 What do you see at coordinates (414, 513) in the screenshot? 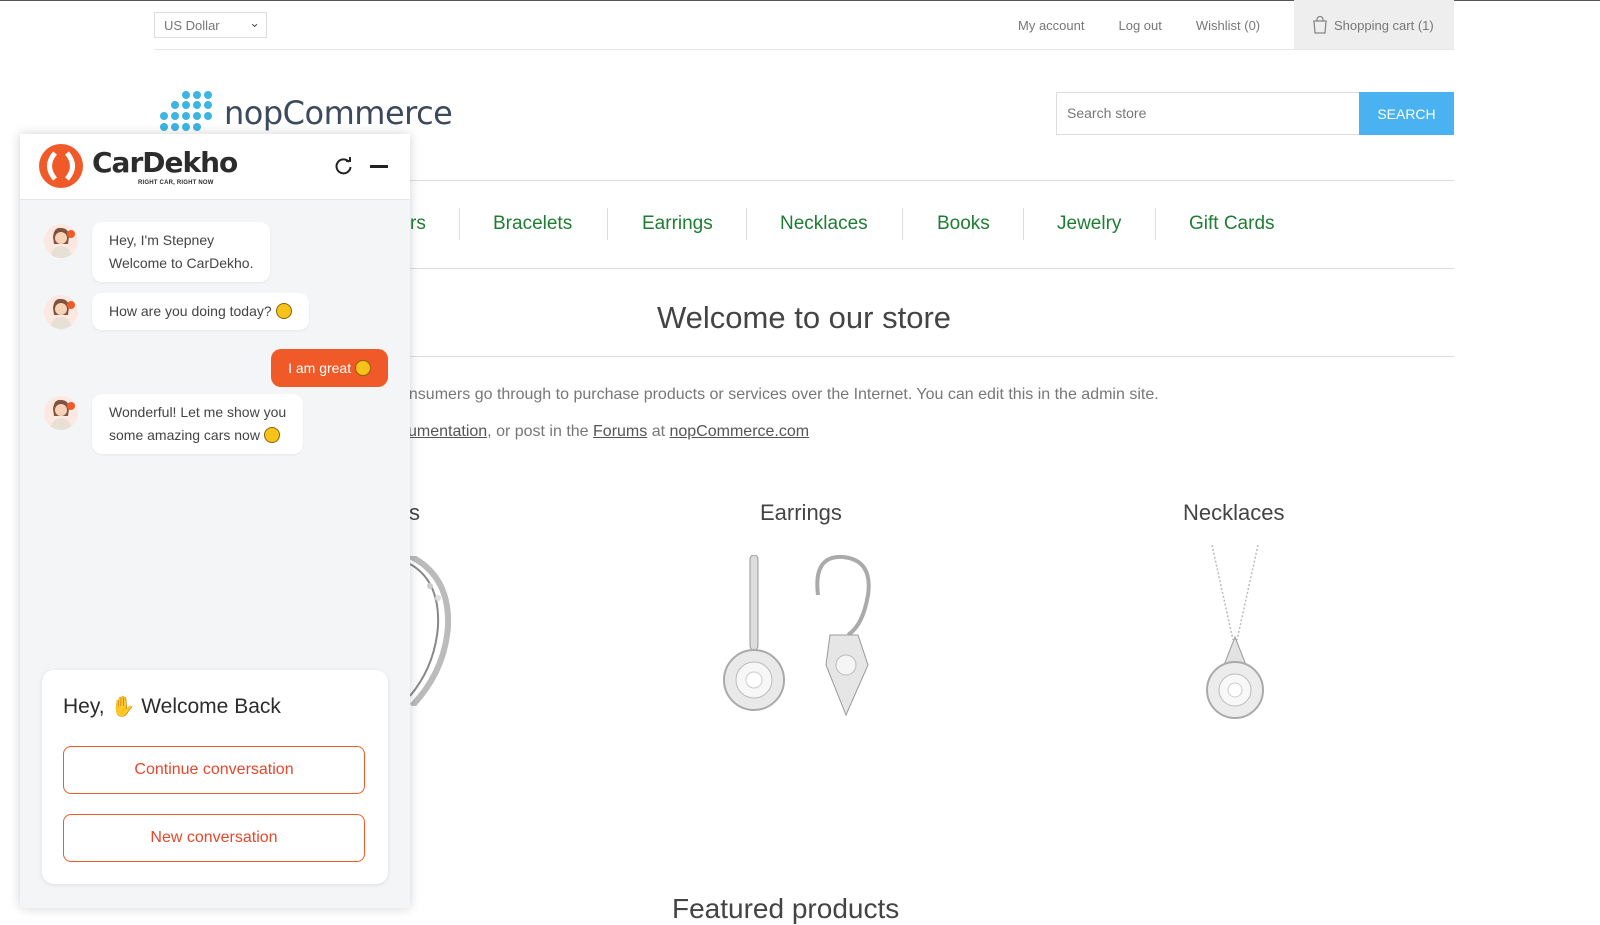
I see `category-title-partial: s` at bounding box center [414, 513].